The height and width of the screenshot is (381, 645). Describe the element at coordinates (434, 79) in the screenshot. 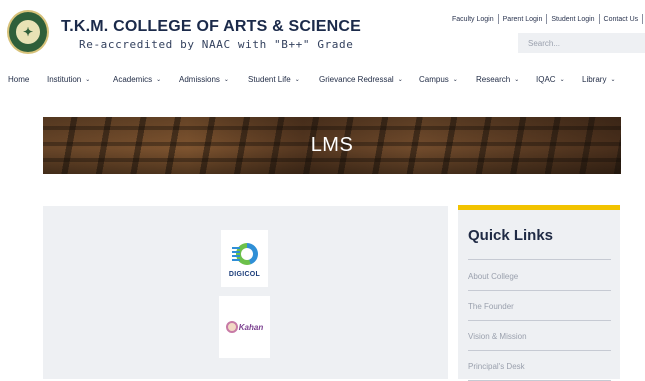

I see `nav-label: Campus` at that location.